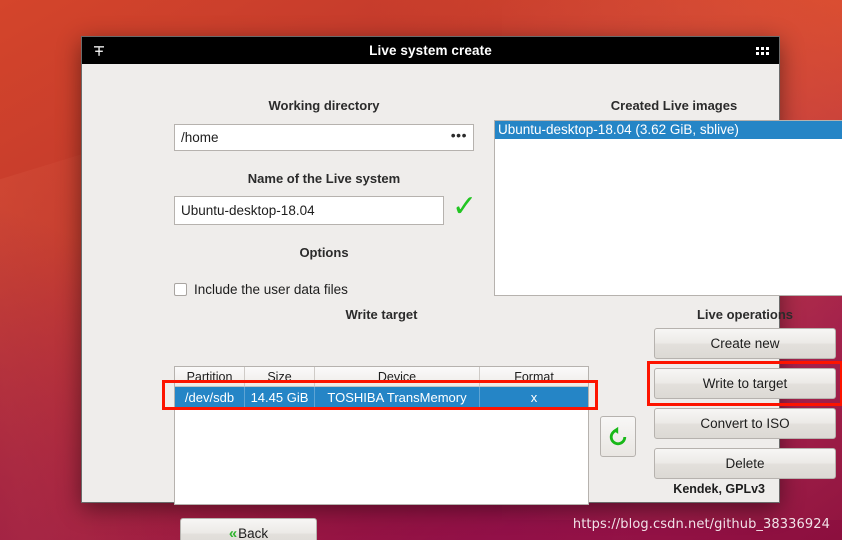 This screenshot has width=842, height=540. Describe the element at coordinates (745, 343) in the screenshot. I see `create-new-button: Create new` at that location.